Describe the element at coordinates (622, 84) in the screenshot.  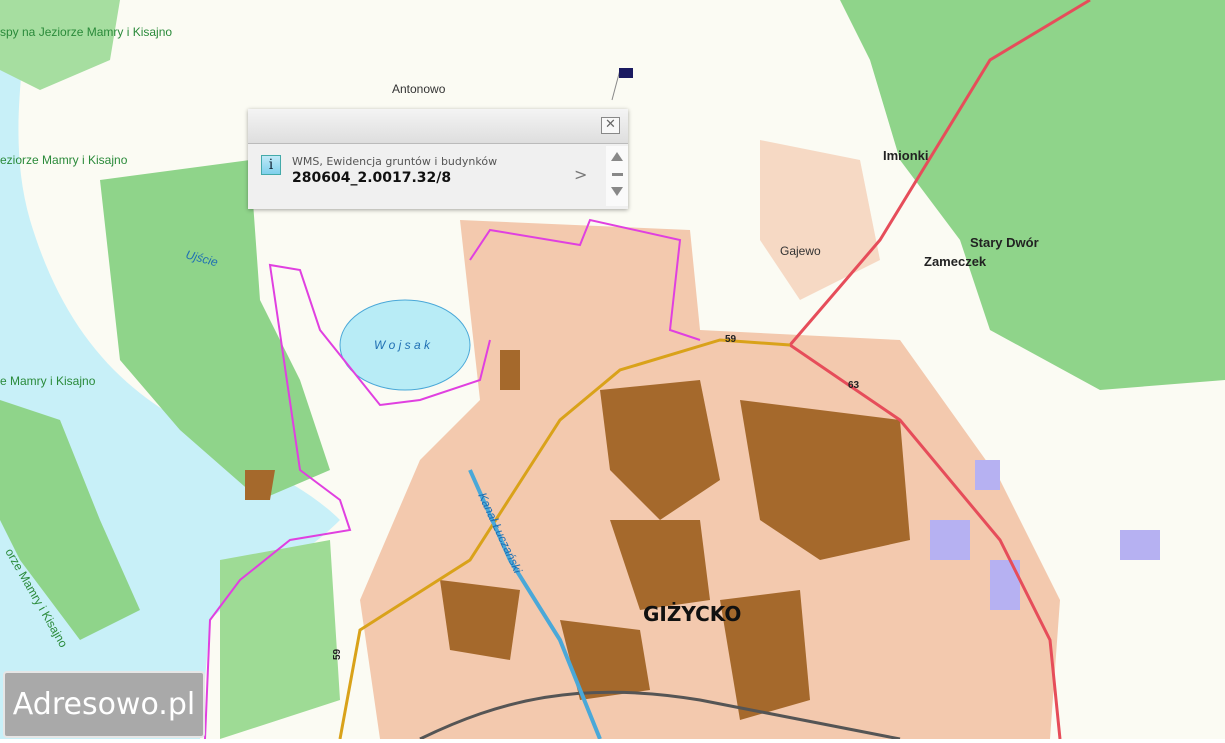
I see `location-marker-icon` at that location.